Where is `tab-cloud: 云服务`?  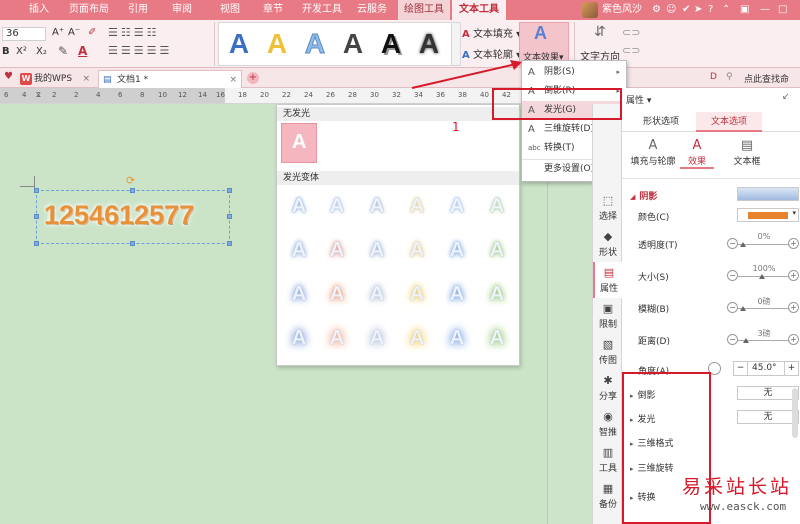 tab-cloud: 云服务 is located at coordinates (372, 10).